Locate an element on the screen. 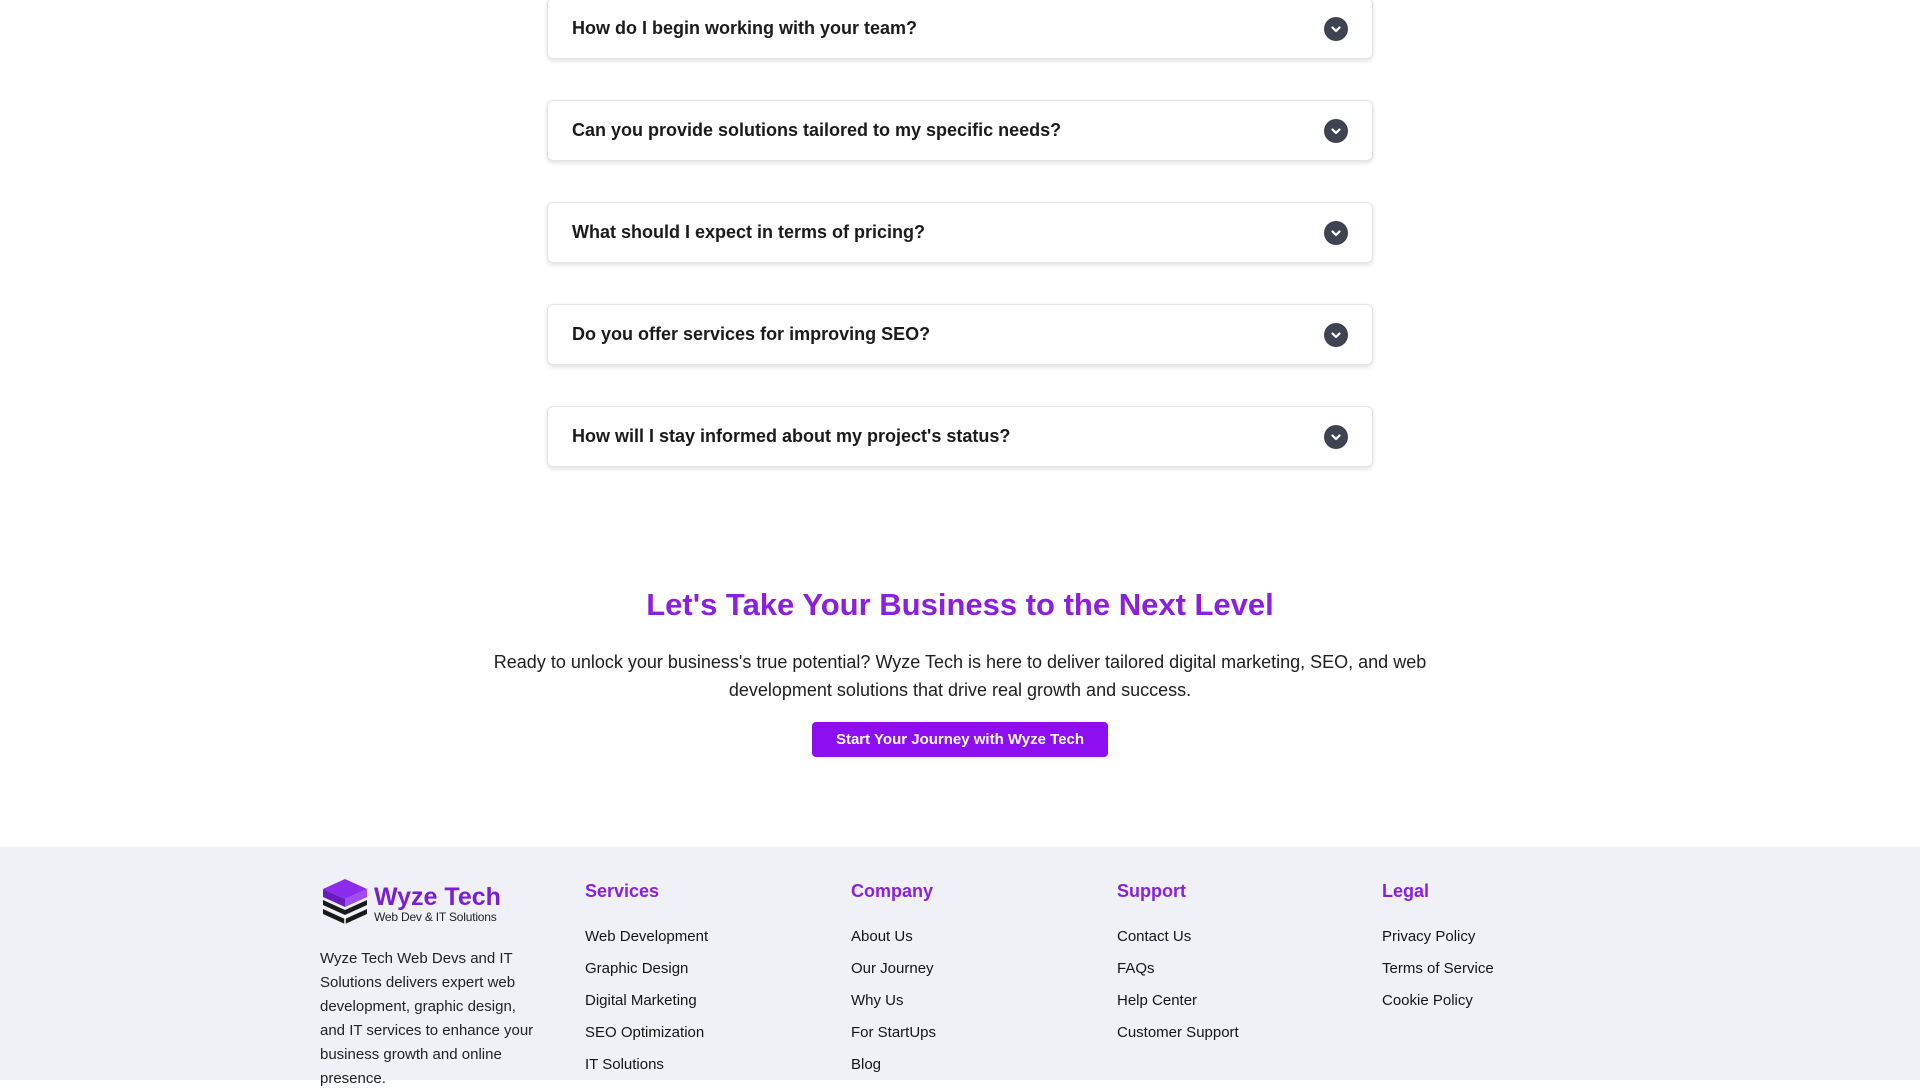 Image resolution: width=1920 pixels, height=1091 pixels. column-title: Company is located at coordinates (892, 891).